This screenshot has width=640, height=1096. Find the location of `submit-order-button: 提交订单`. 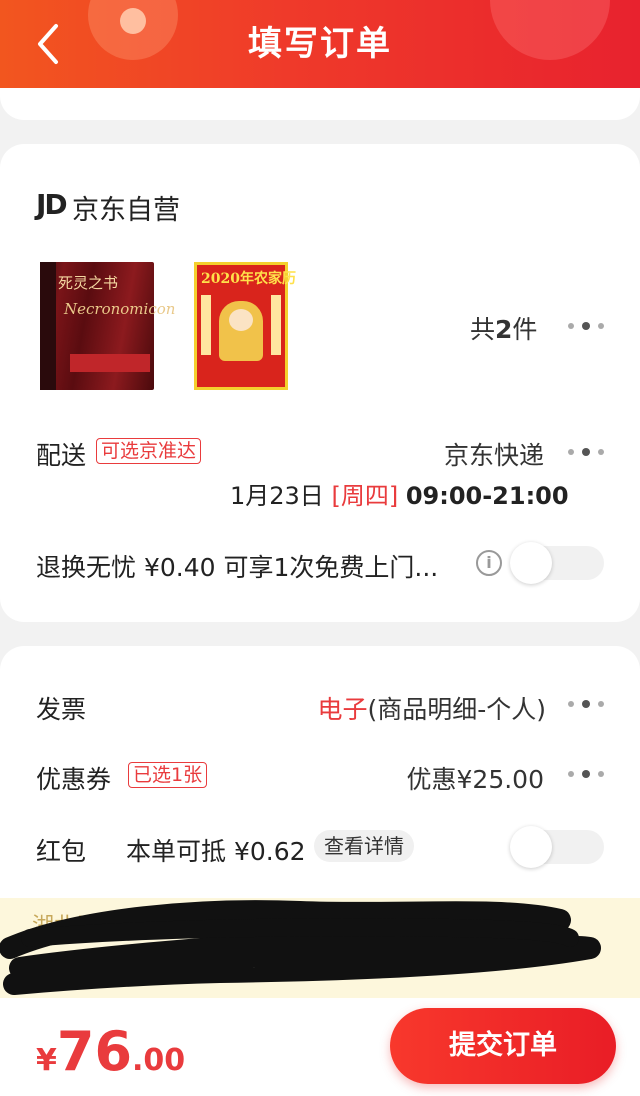

submit-order-button: 提交订单 is located at coordinates (503, 1046).